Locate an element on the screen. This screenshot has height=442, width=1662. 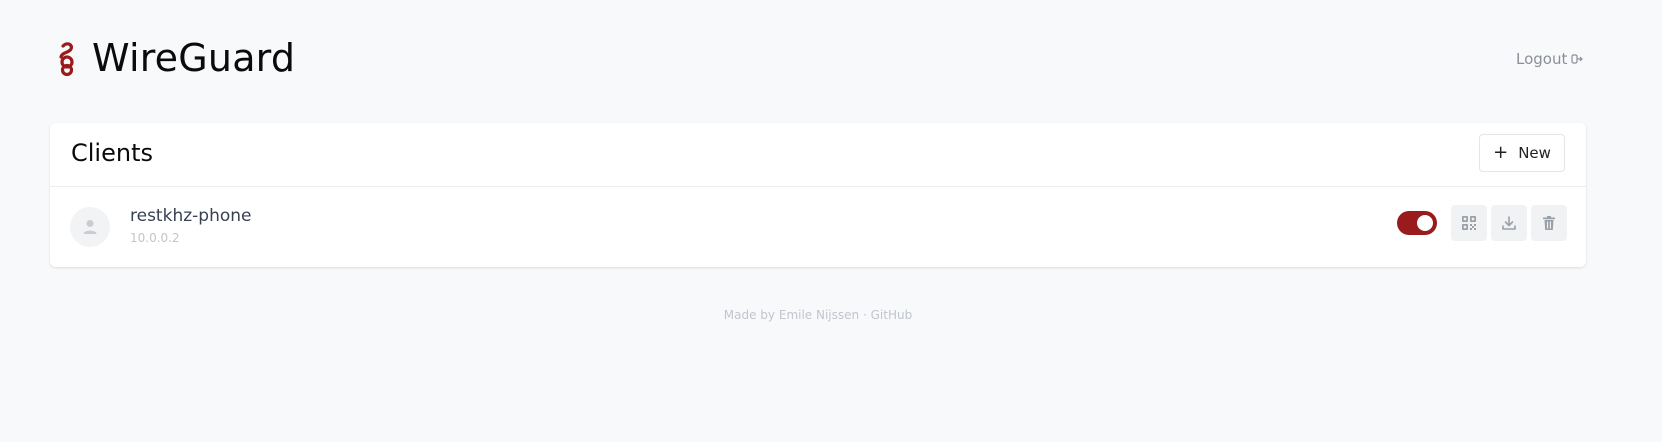
plus-icon: + is located at coordinates (1501, 152).